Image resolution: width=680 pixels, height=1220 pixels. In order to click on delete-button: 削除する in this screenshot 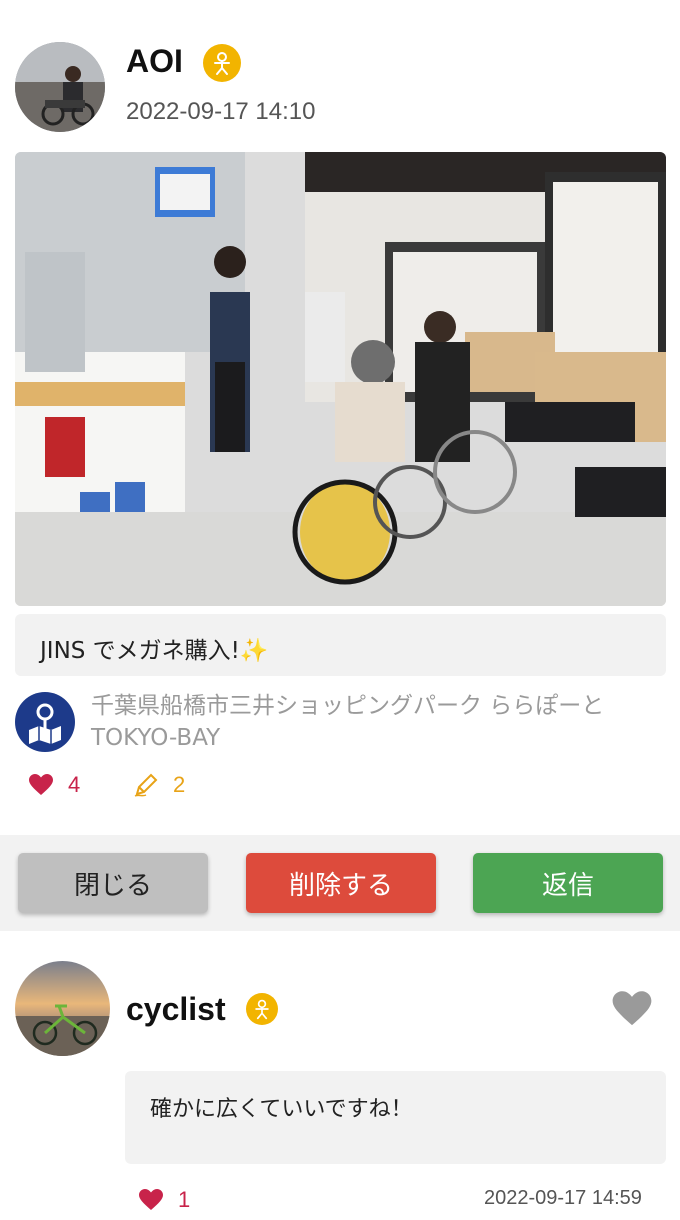, I will do `click(341, 883)`.